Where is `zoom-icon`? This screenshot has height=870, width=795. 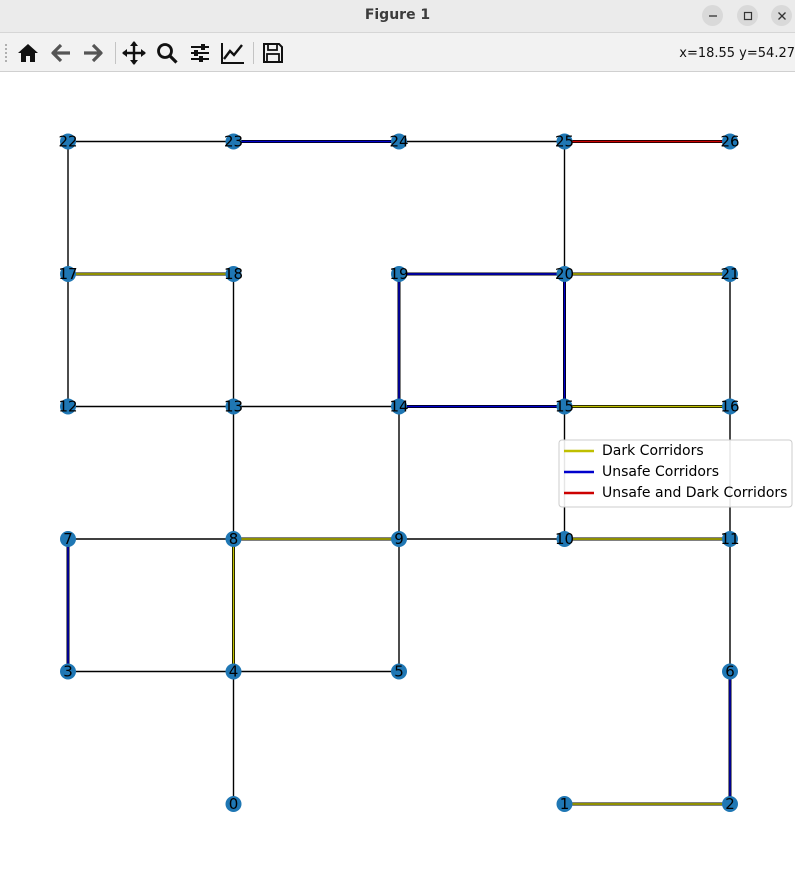
zoom-icon is located at coordinates (167, 53).